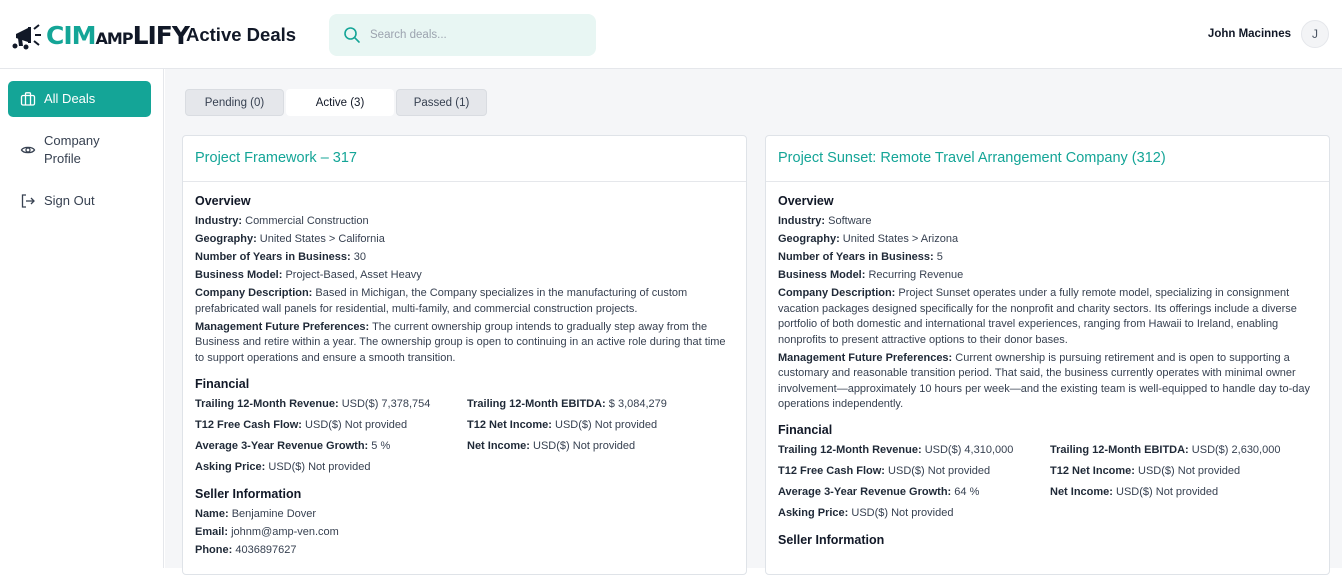 This screenshot has width=1342, height=575. I want to click on avg-growth-row: Average 3-Year Revenue Growth: 5 %, so click(331, 446).